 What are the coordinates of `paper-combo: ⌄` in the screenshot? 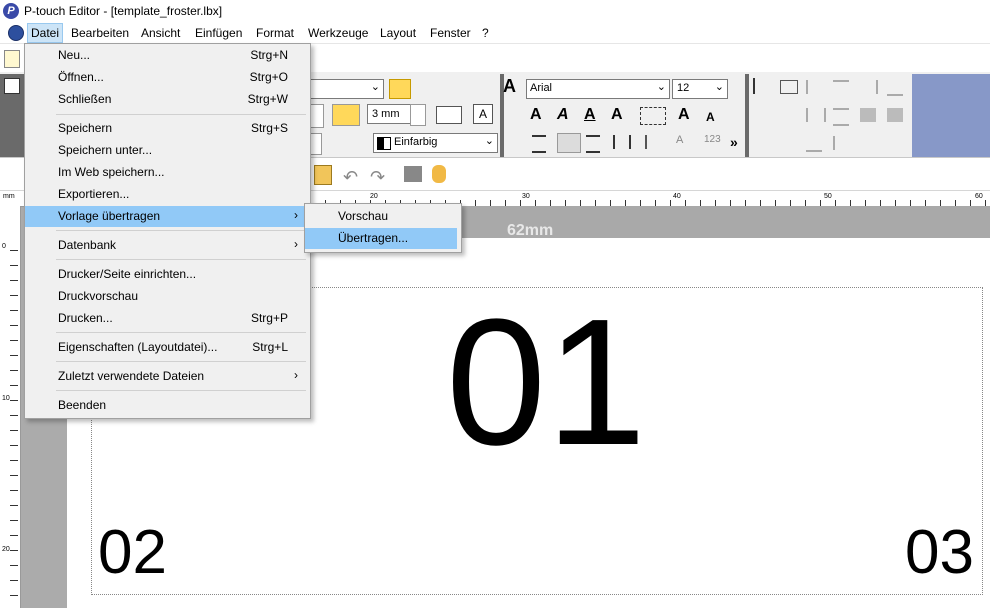 It's located at (347, 89).